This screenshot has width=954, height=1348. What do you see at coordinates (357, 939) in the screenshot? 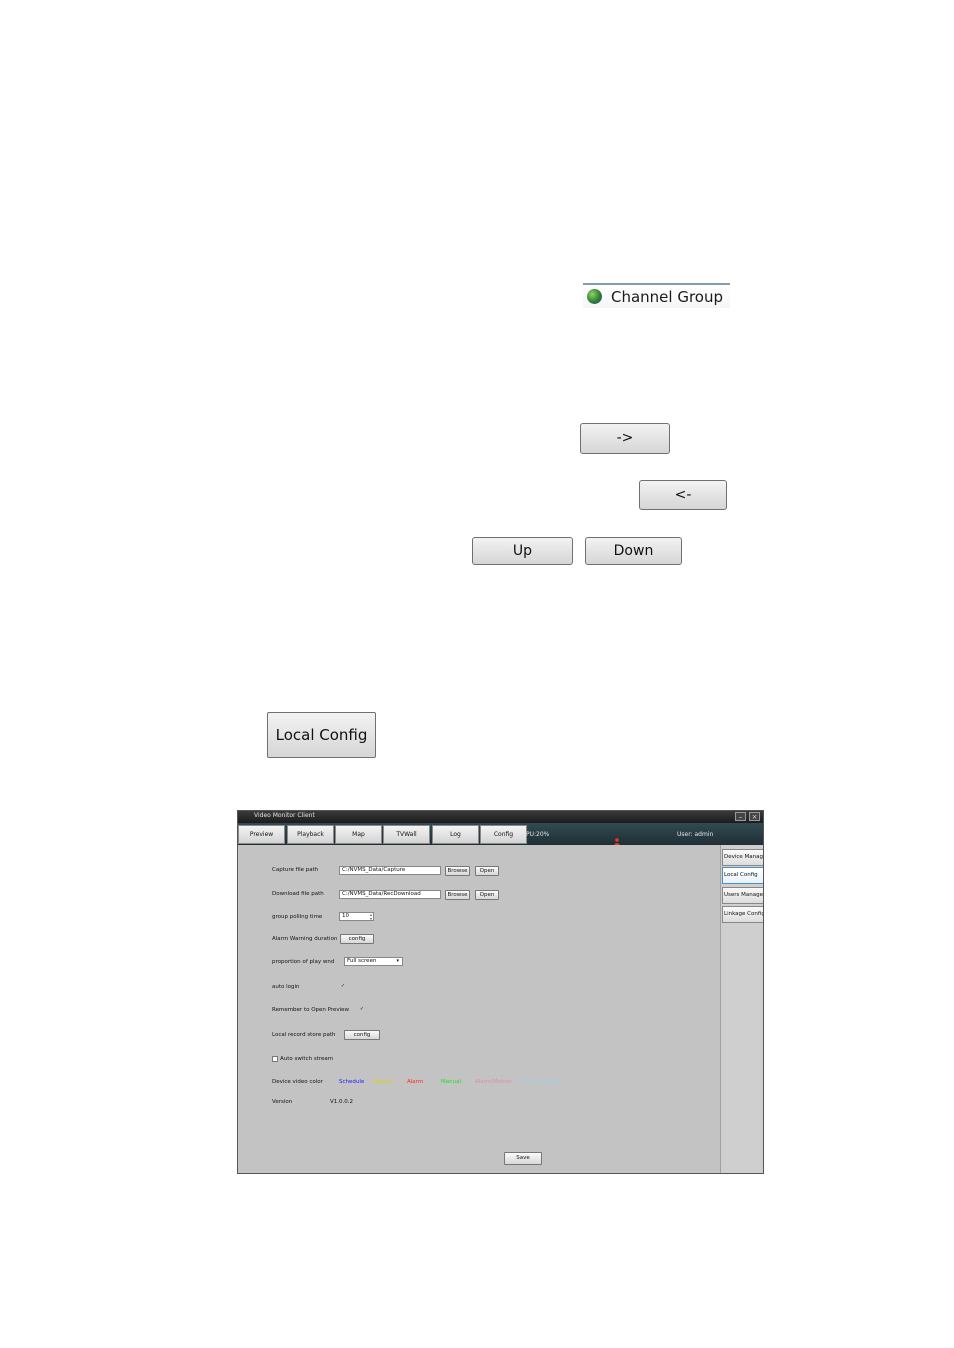
I see `alarm-config-button: config` at bounding box center [357, 939].